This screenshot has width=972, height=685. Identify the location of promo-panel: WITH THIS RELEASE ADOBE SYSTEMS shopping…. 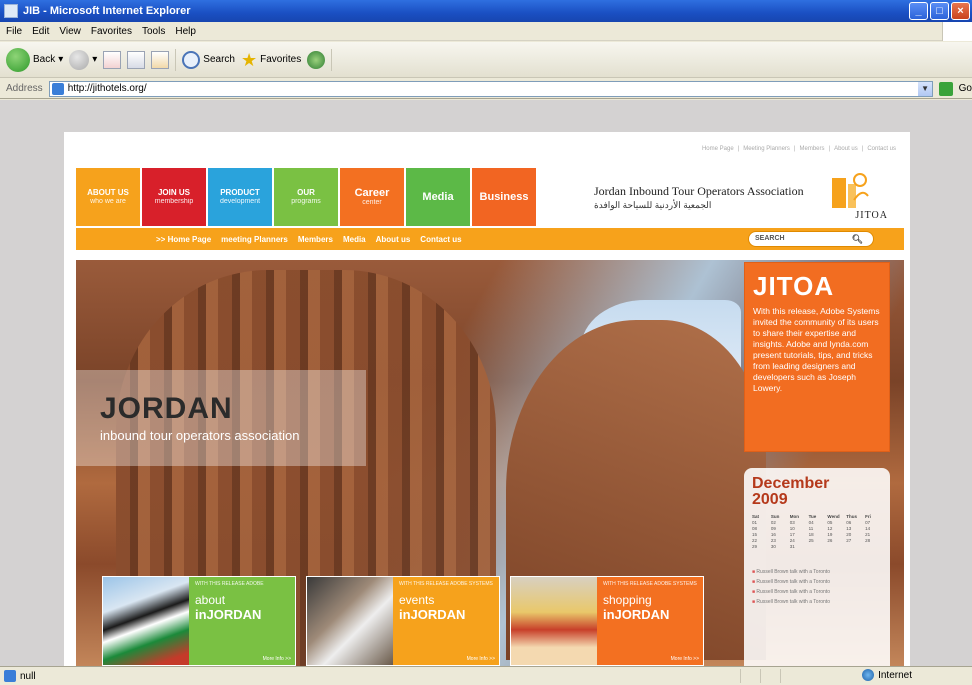
(650, 621).